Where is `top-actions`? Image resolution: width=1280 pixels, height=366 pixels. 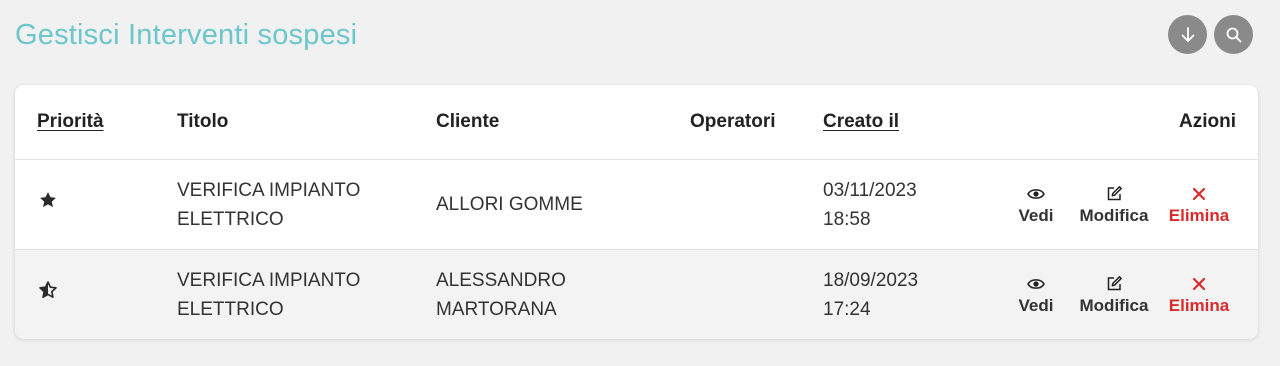 top-actions is located at coordinates (1210, 34).